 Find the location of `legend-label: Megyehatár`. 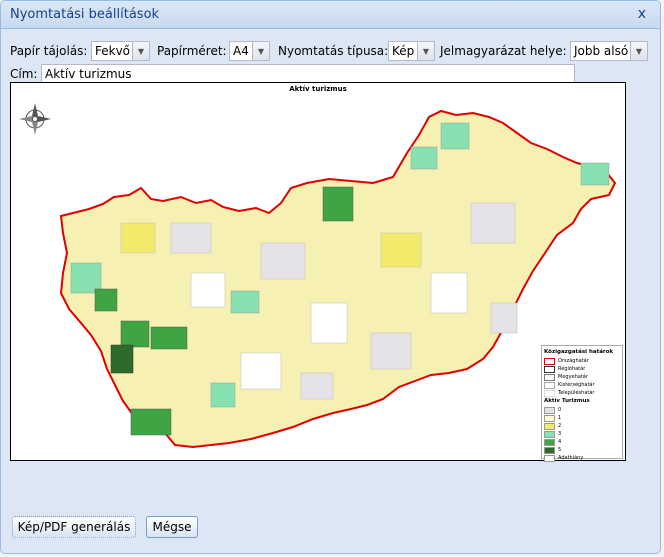

legend-label: Megyehatár is located at coordinates (573, 377).